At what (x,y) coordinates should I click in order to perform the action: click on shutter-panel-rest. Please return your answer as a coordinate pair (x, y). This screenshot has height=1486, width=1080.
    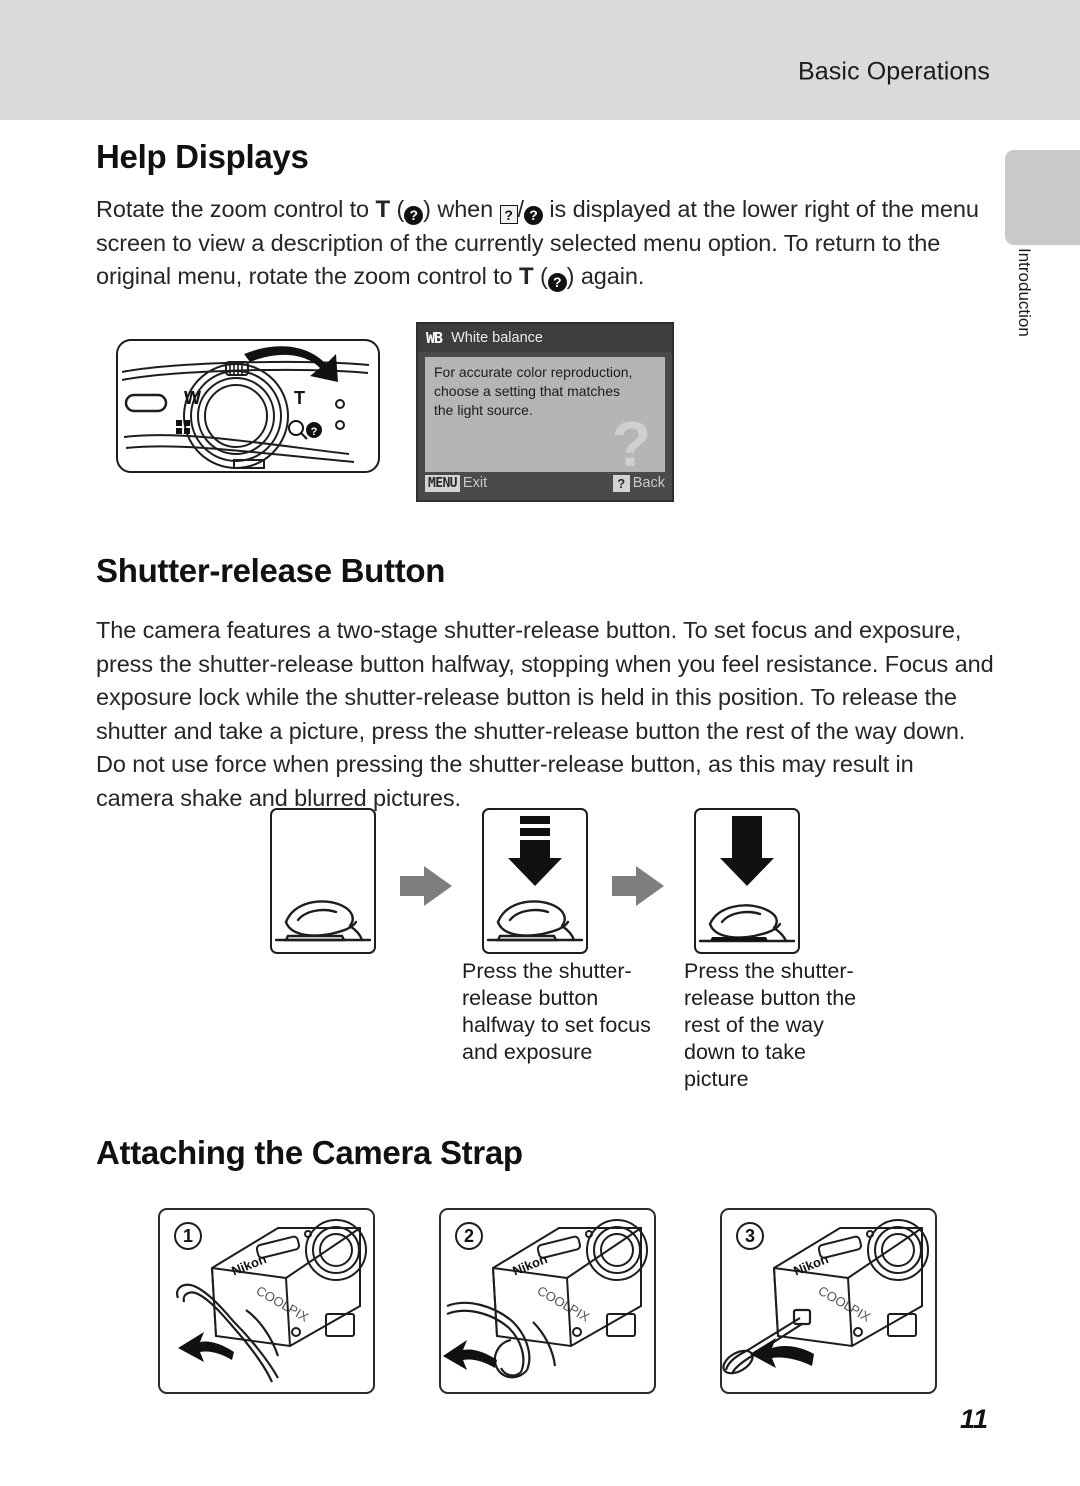
    Looking at the image, I should click on (323, 881).